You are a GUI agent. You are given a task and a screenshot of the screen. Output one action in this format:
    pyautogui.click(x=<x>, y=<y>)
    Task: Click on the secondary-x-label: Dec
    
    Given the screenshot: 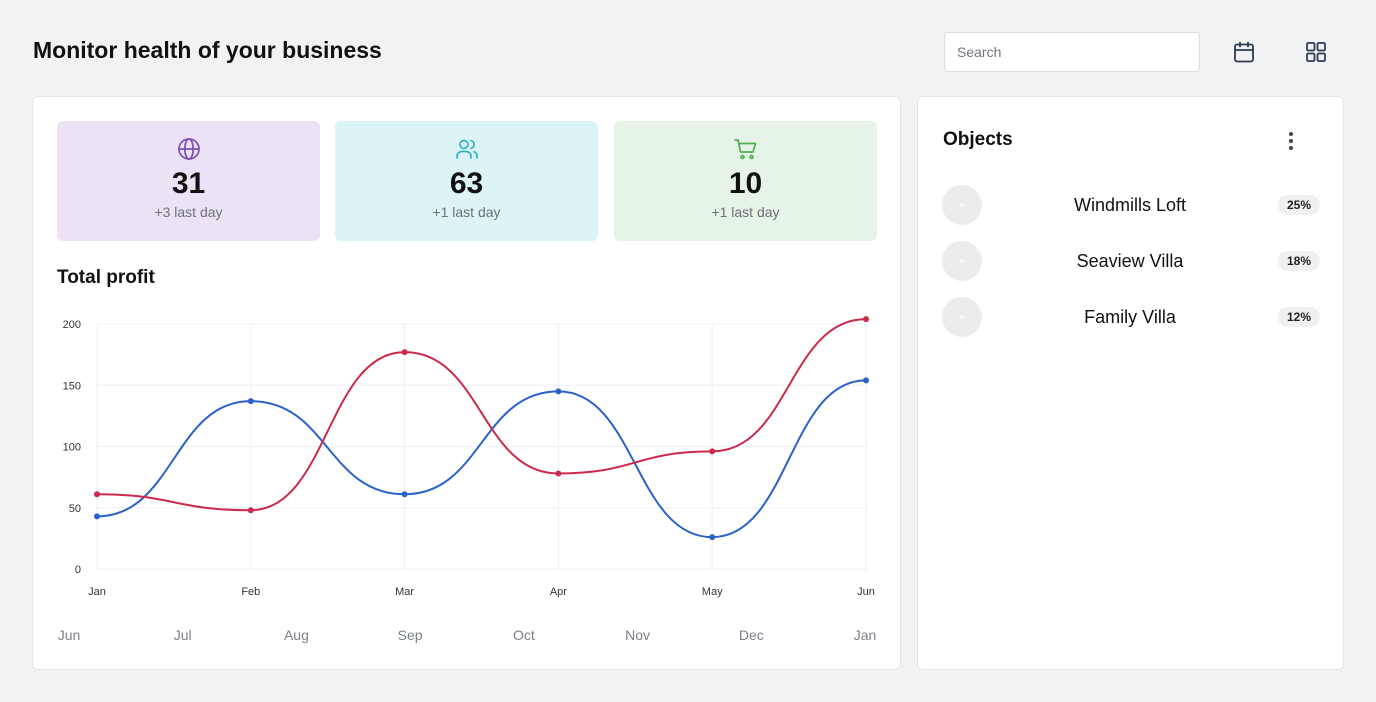 What is the action you would take?
    pyautogui.click(x=751, y=635)
    